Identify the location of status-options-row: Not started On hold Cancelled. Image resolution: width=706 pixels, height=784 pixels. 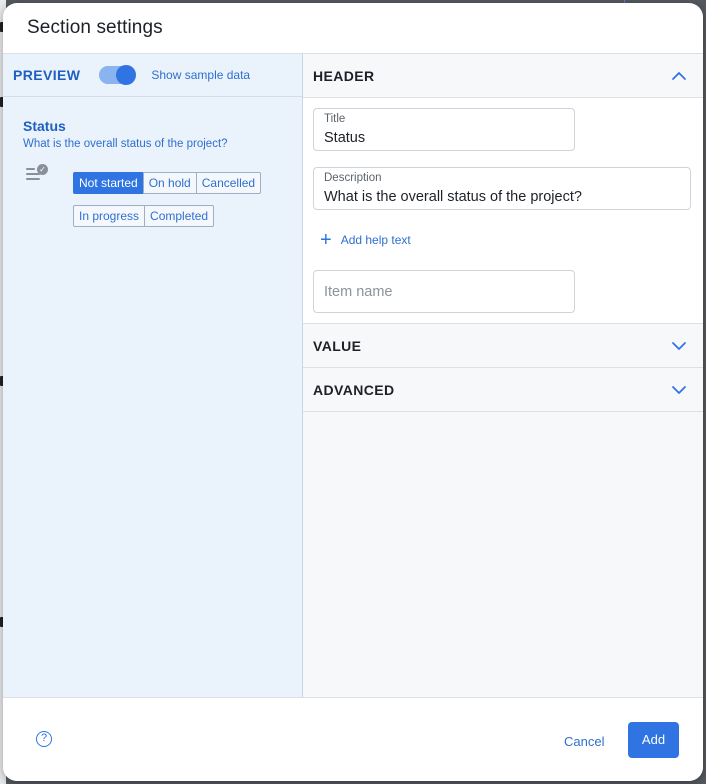
(167, 183).